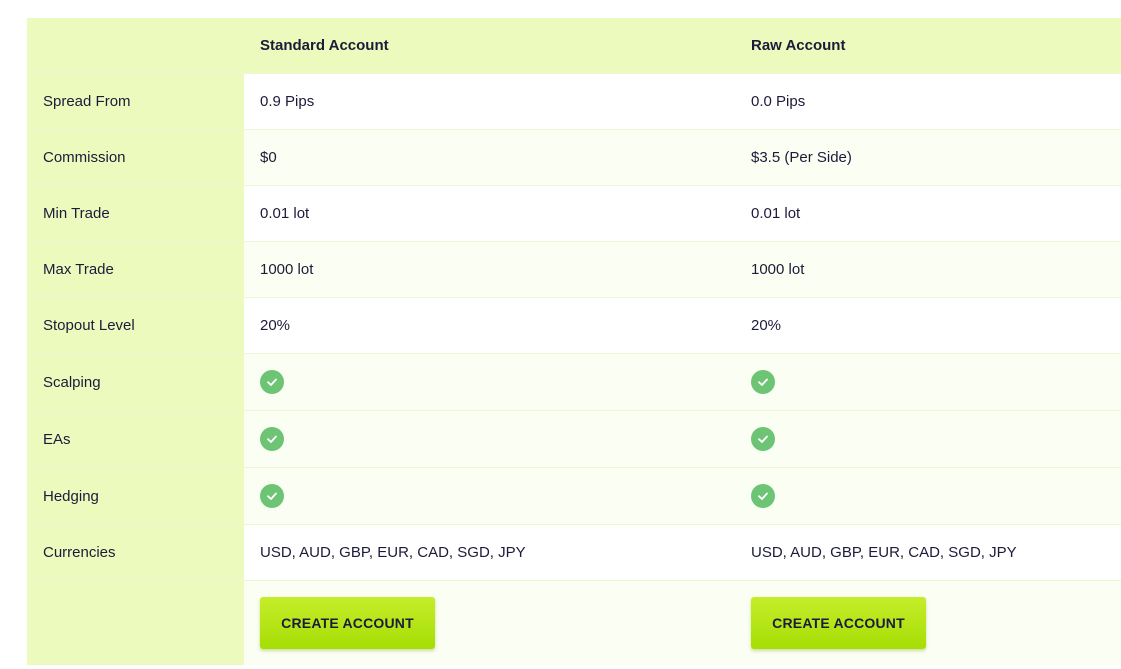 The image size is (1121, 669). I want to click on row-label: Scalping, so click(135, 382).